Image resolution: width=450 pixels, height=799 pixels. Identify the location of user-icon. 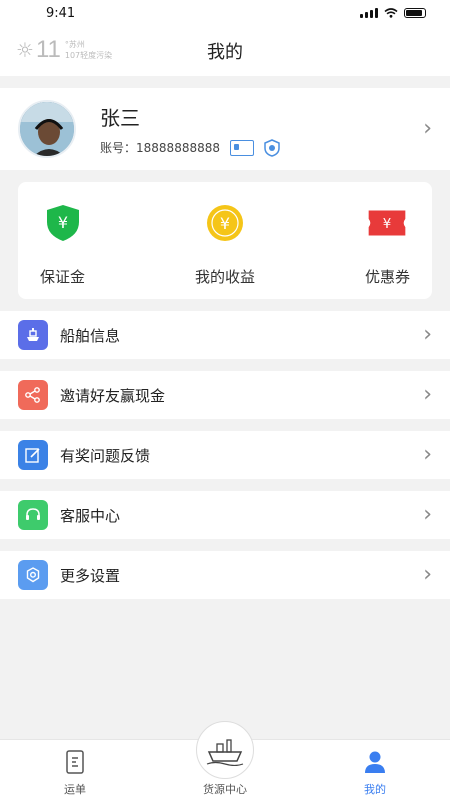
(375, 762).